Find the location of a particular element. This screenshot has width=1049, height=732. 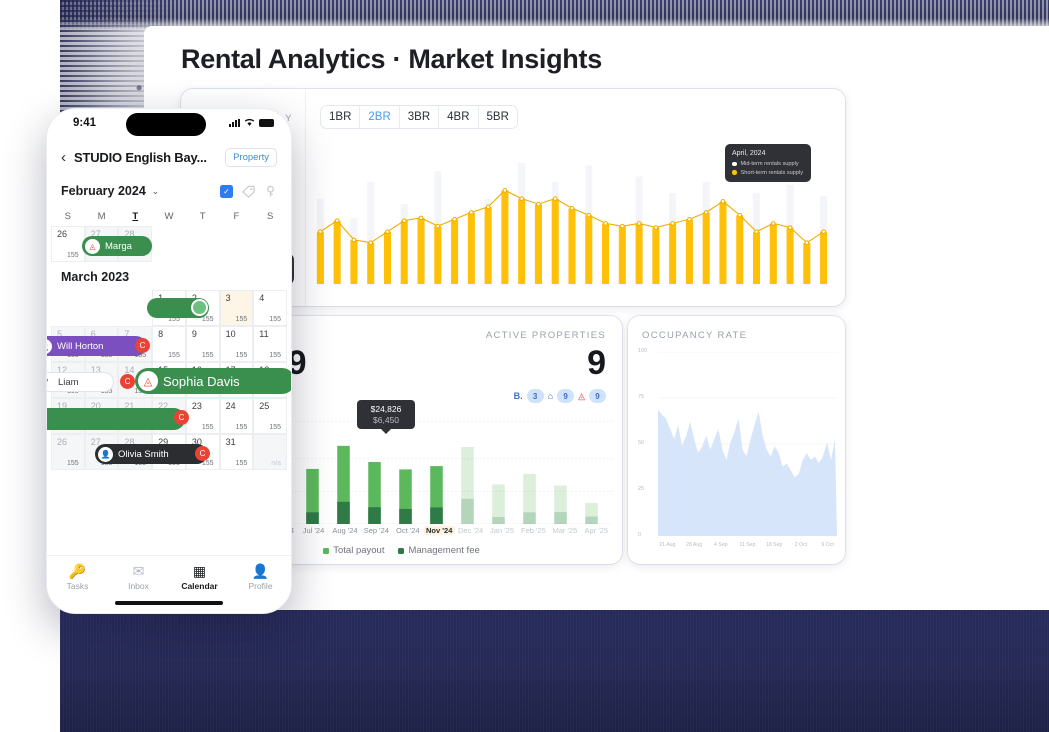

tab-label: Profile is located at coordinates (260, 586).